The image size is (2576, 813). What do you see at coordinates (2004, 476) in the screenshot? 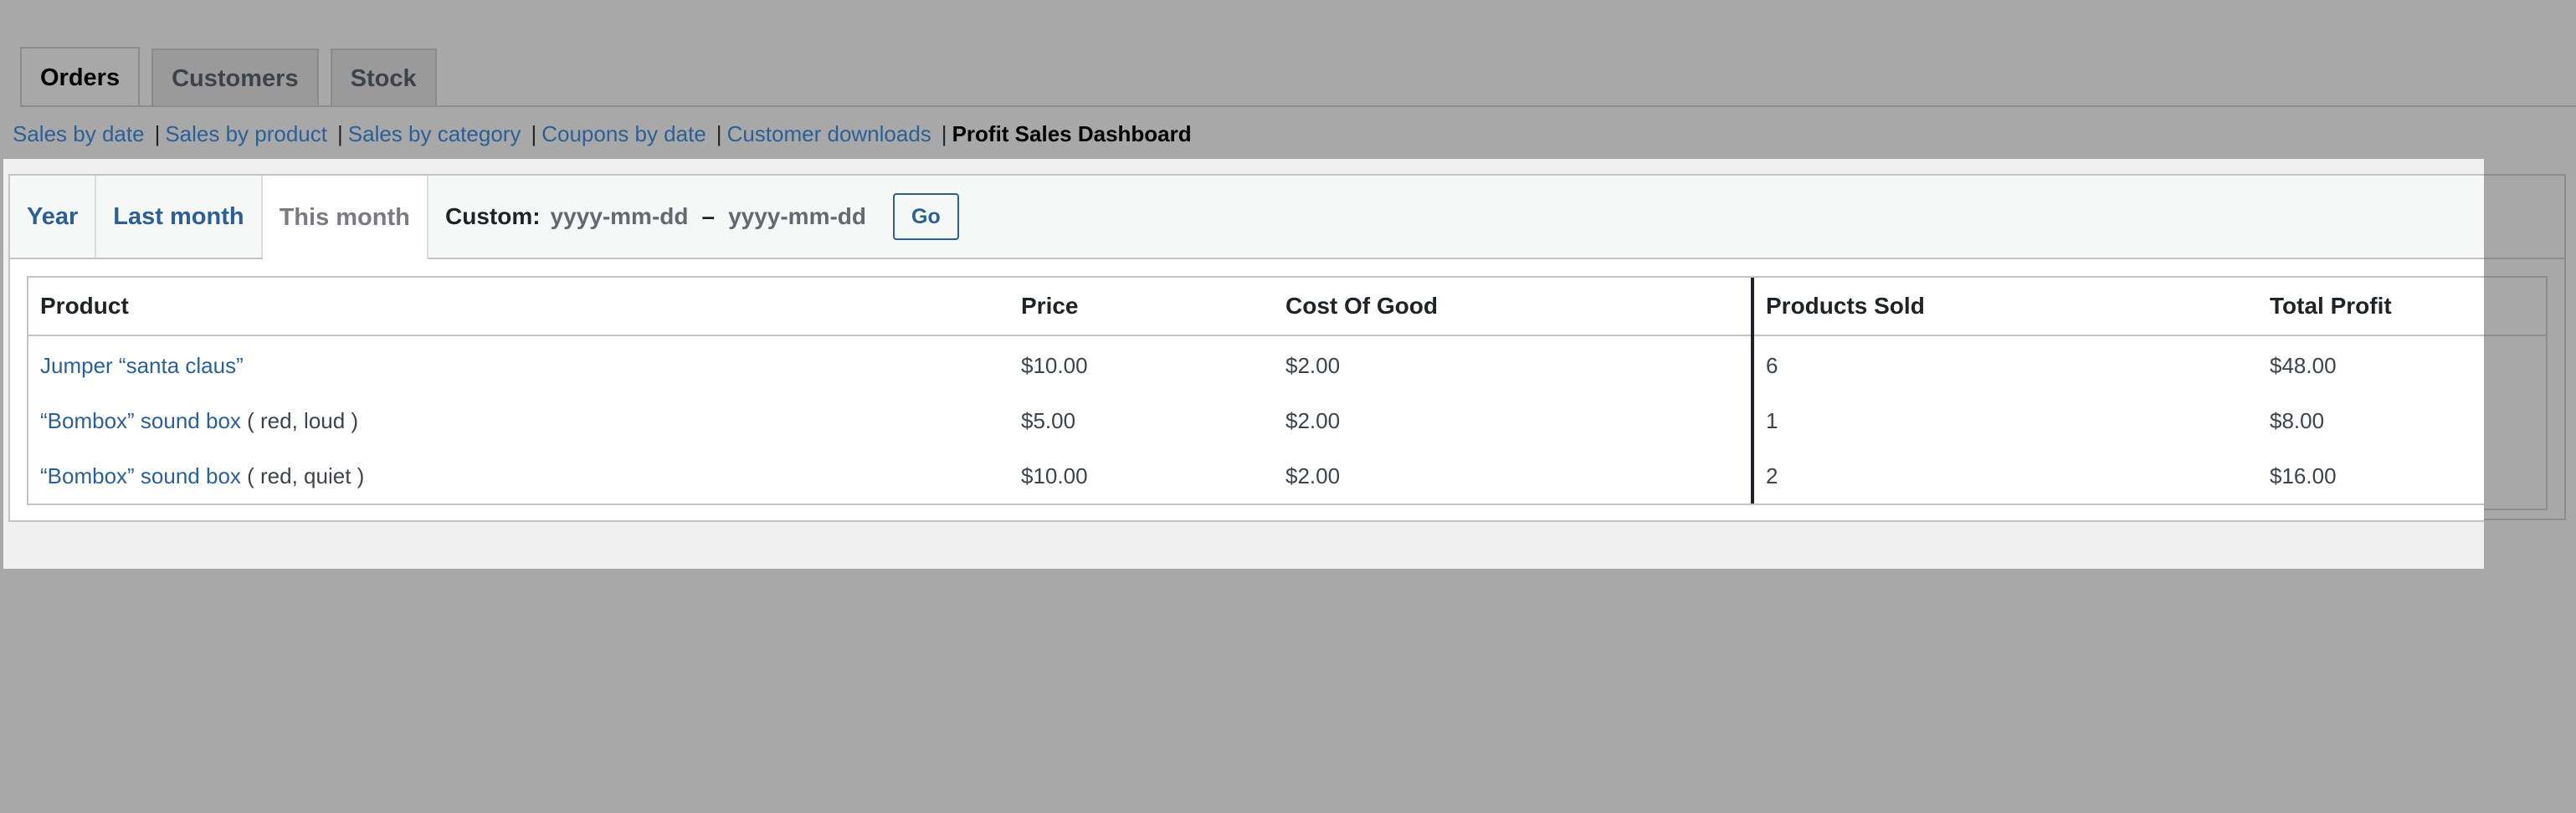
I see `cell-sold: 2` at bounding box center [2004, 476].